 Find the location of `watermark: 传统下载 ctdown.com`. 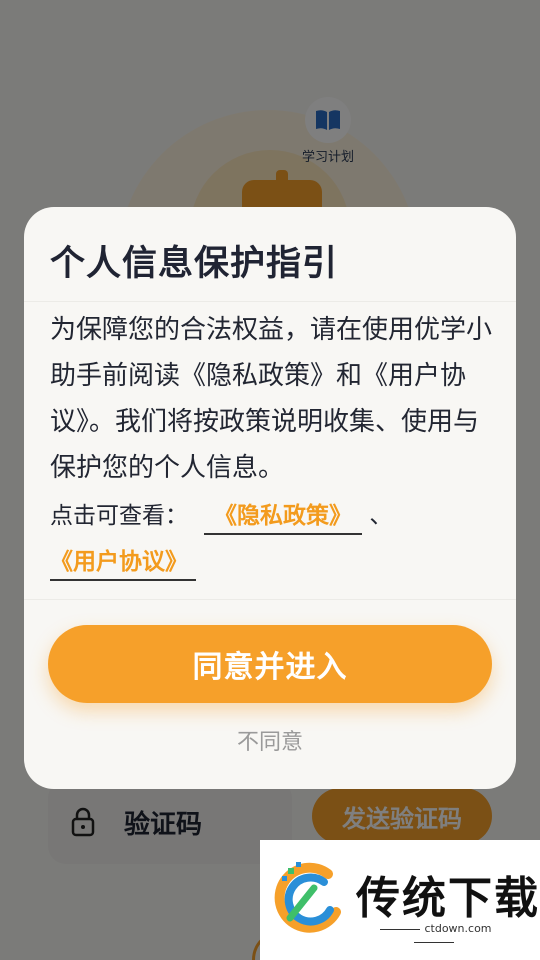

watermark: 传统下载 ctdown.com is located at coordinates (400, 900).